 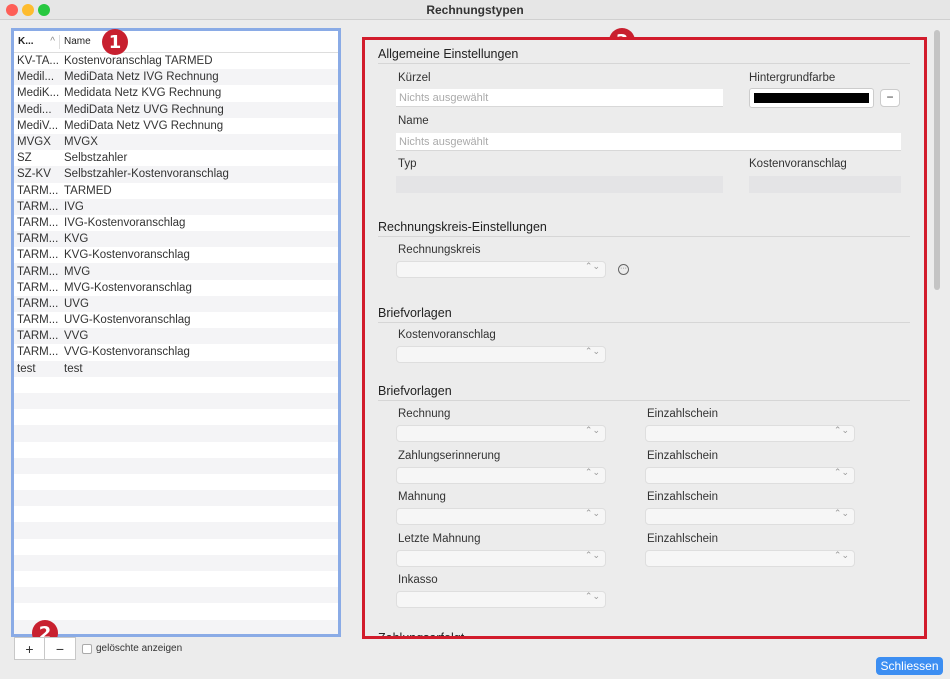 What do you see at coordinates (60, 648) in the screenshot?
I see `remove-button: −` at bounding box center [60, 648].